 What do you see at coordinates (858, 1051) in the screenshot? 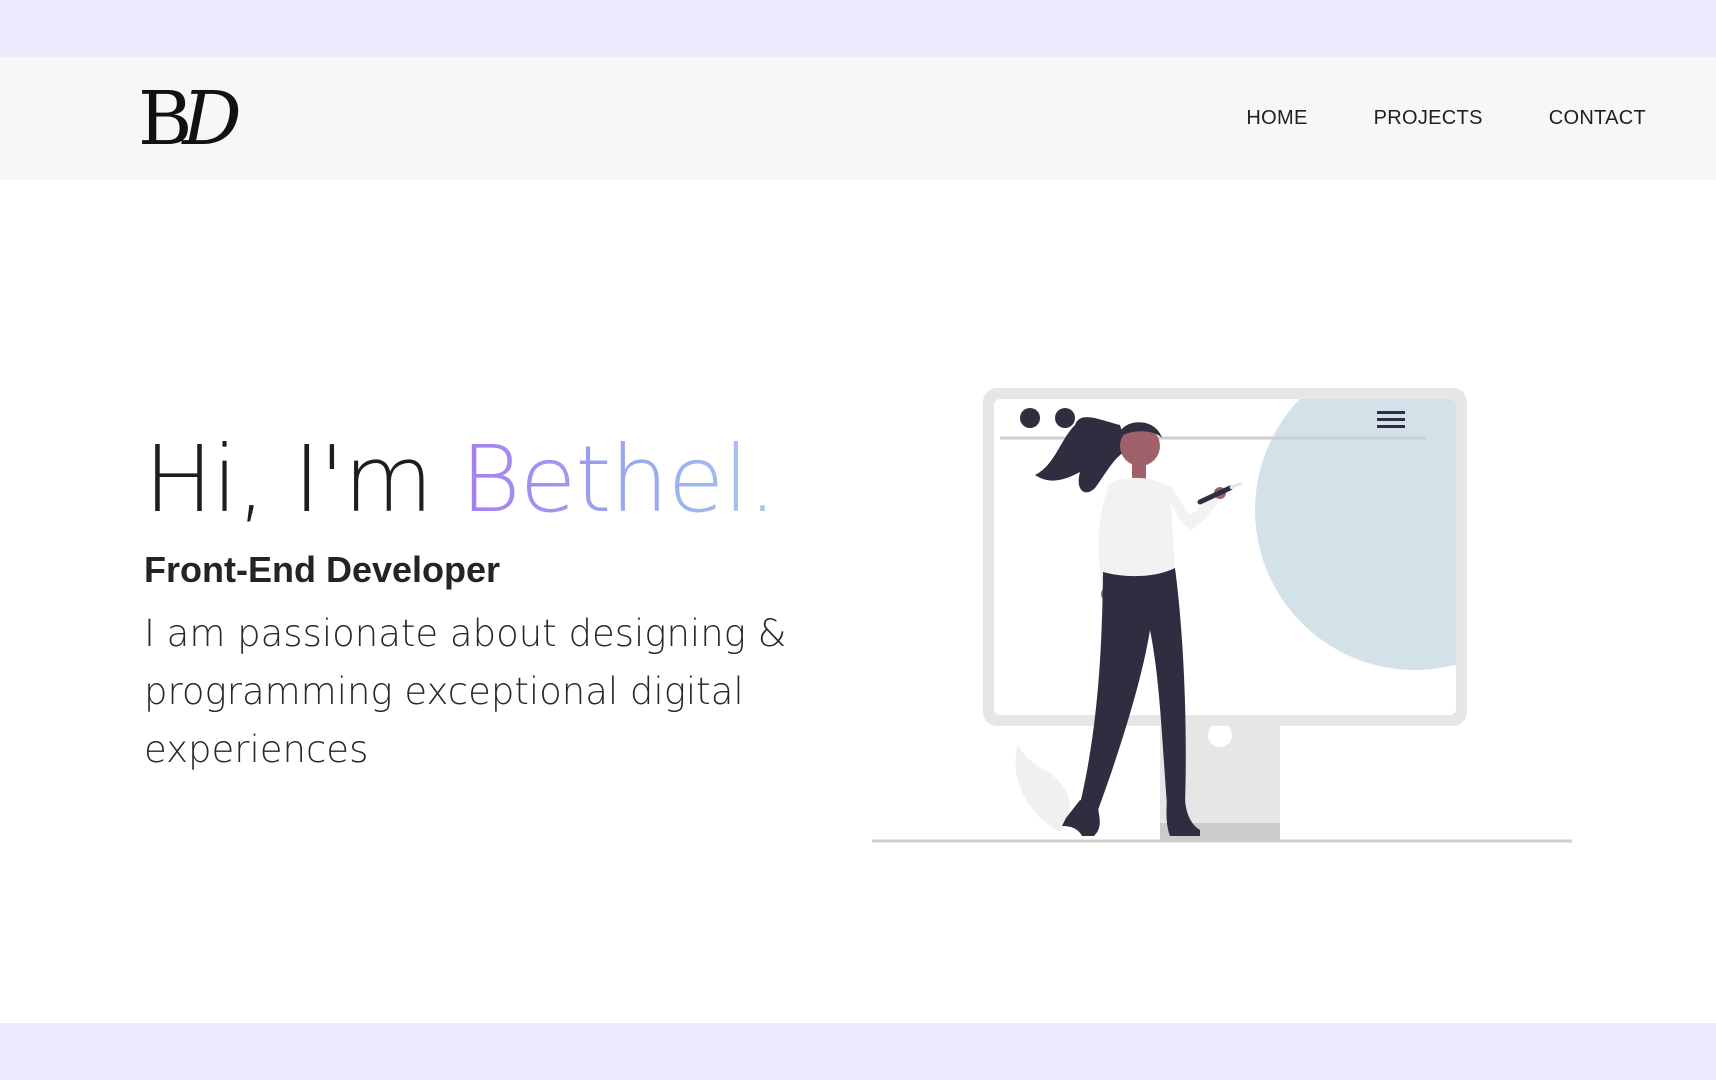
I see `bottom-band` at bounding box center [858, 1051].